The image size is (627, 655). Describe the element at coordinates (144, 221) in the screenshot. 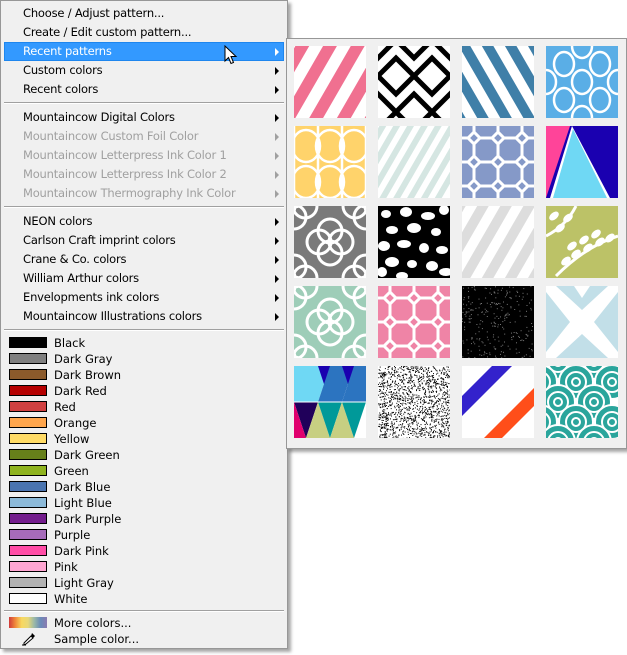

I see `menu-item-neon-colors: NEON colors` at that location.